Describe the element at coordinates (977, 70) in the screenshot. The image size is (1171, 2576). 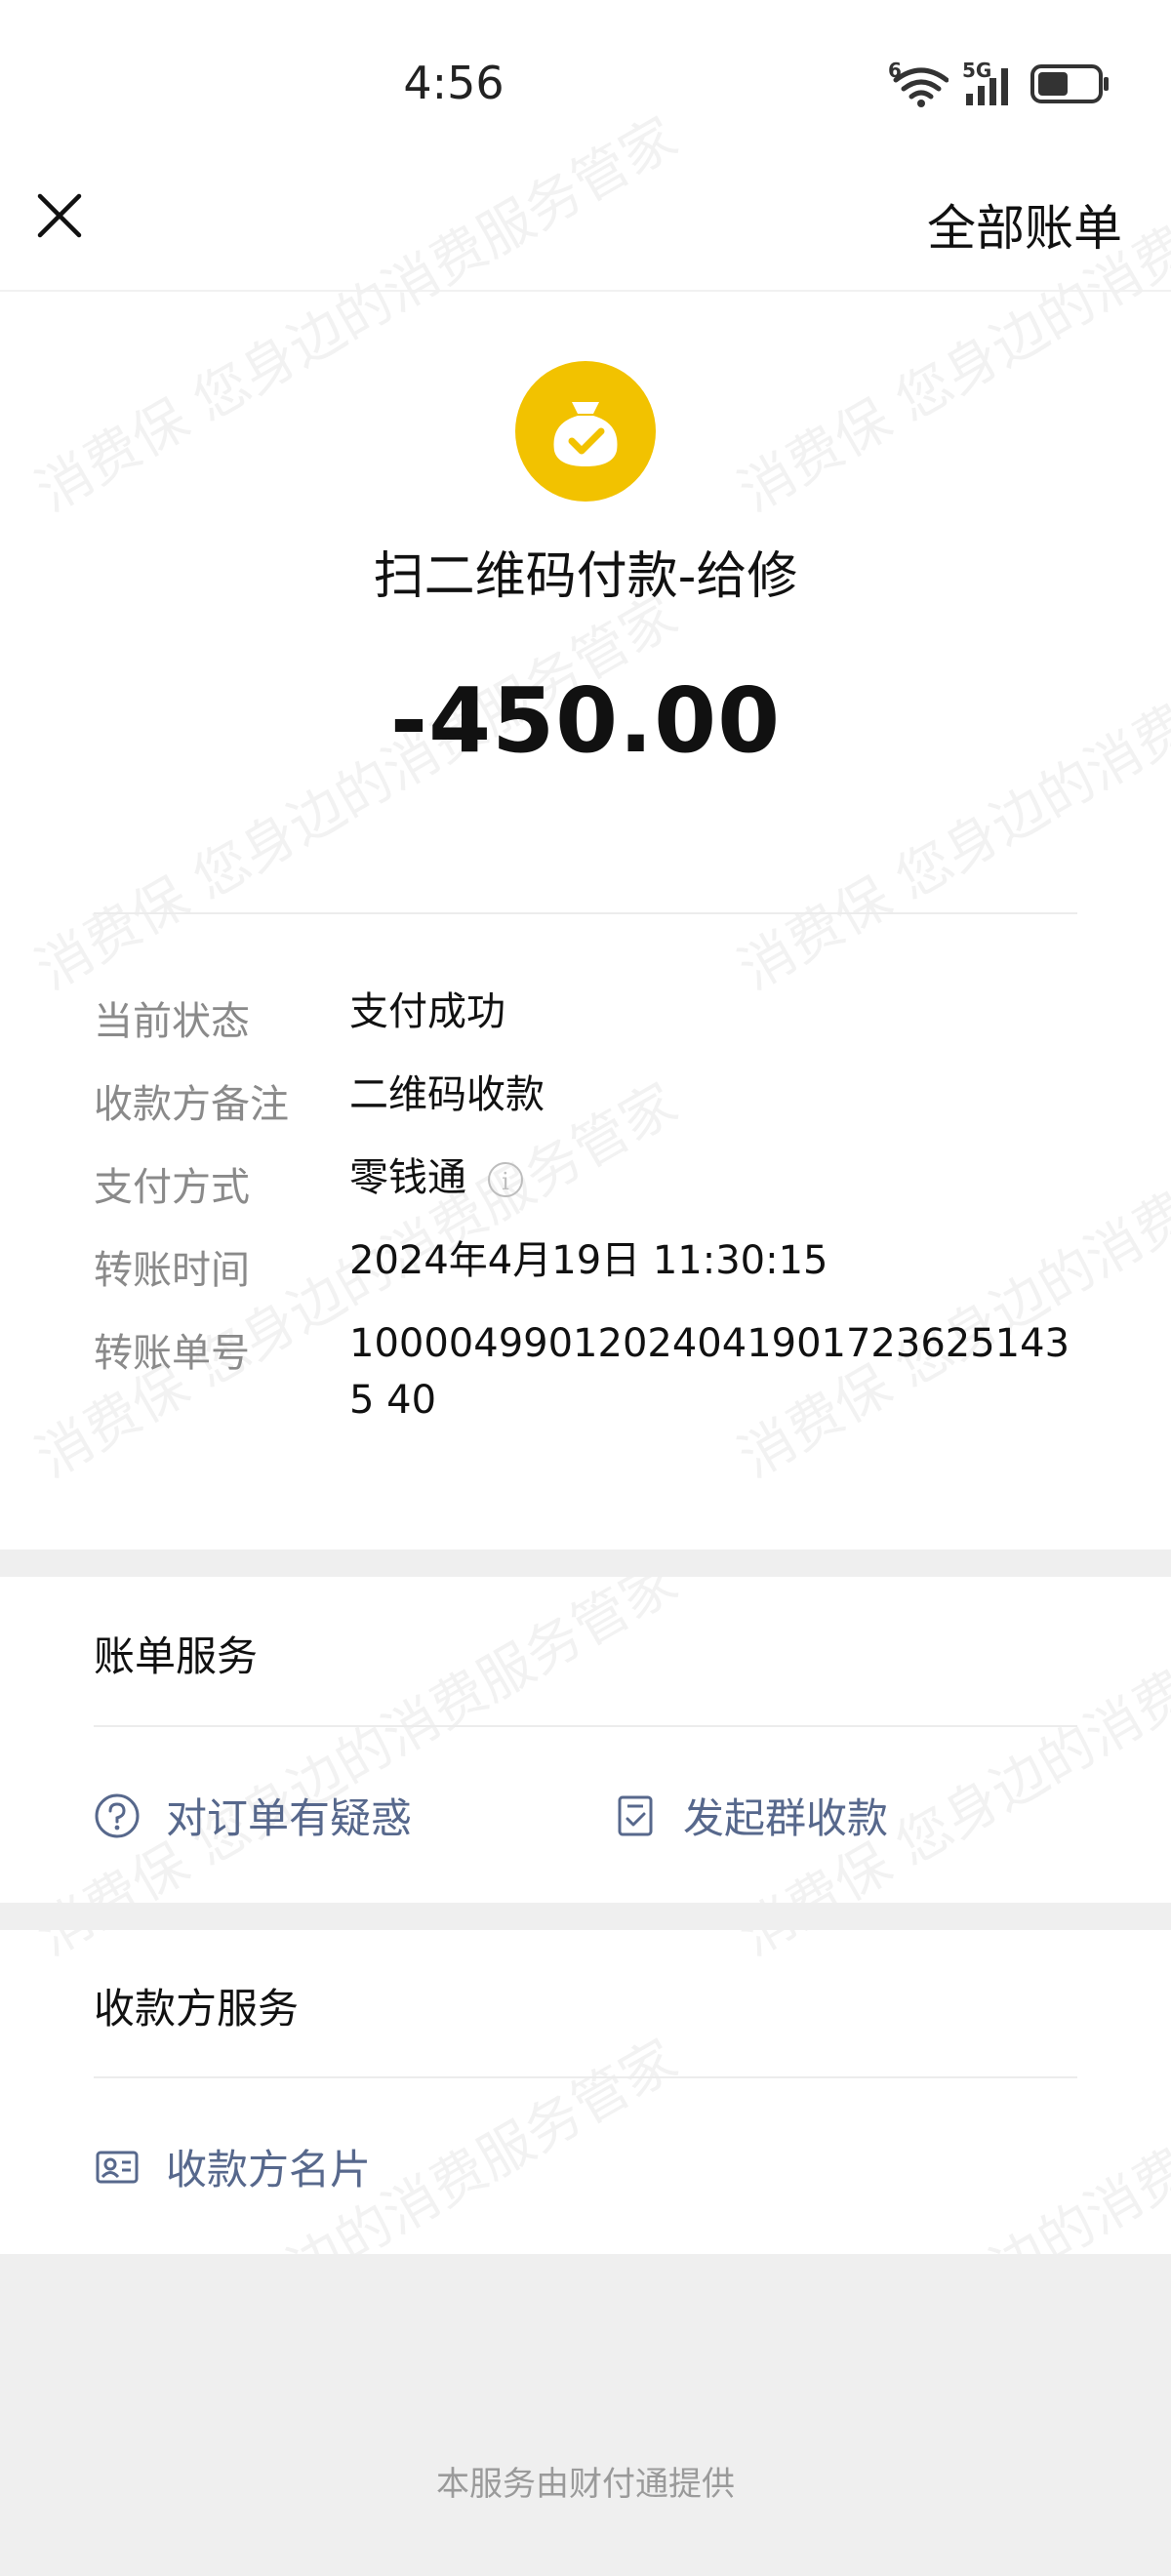
I see `signal-badge: 5G` at that location.